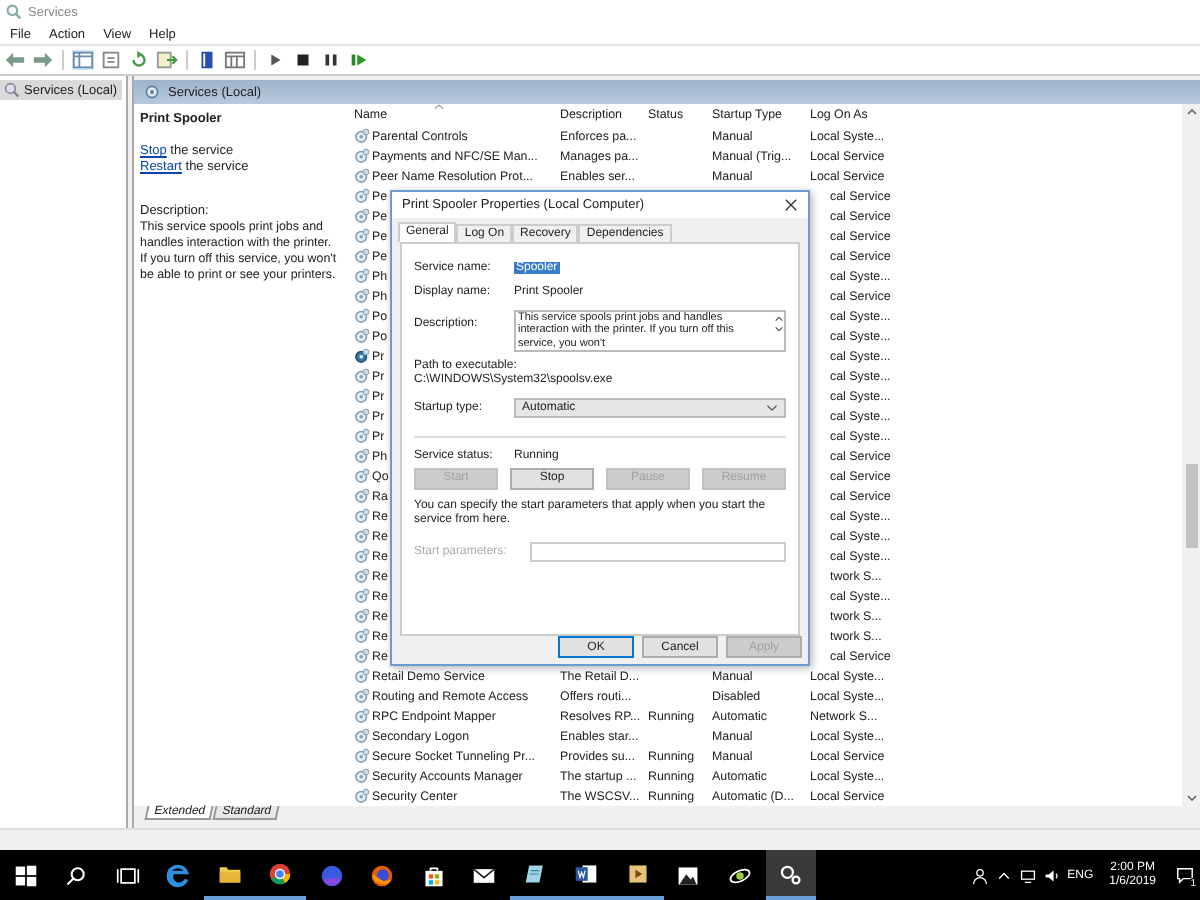 This screenshot has height=900, width=1200. Describe the element at coordinates (359, 60) in the screenshot. I see `restart-icon` at that location.